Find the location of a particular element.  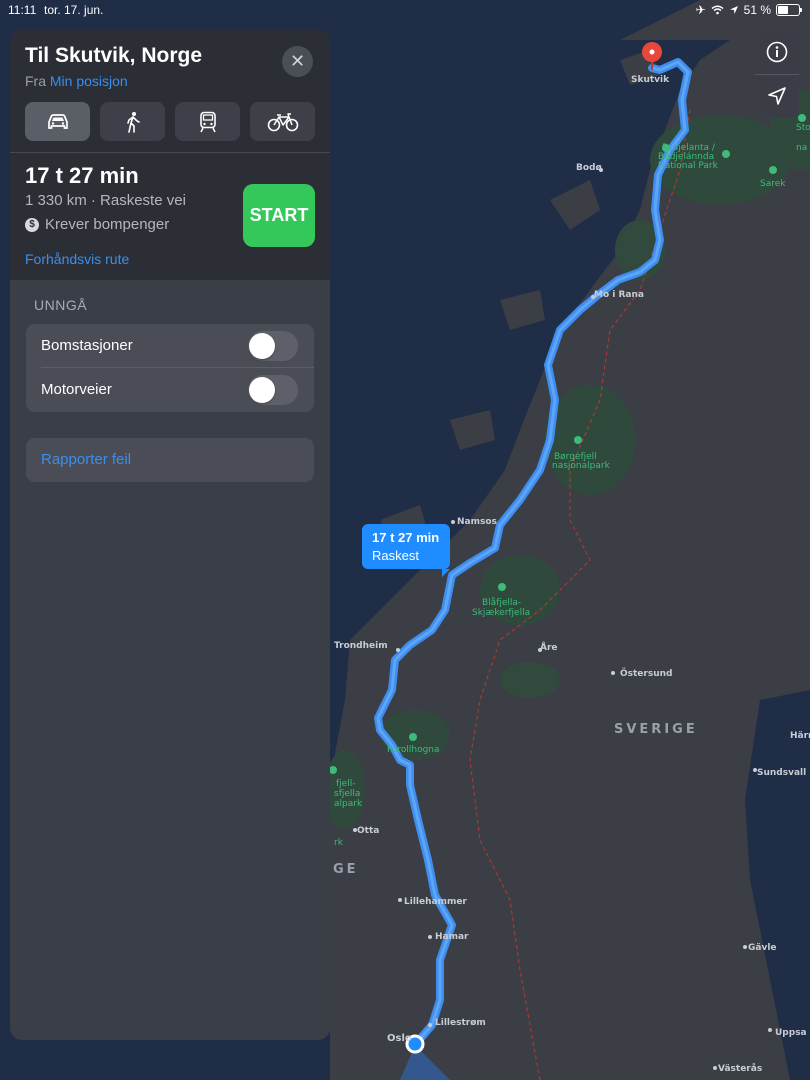

avoid-options: Bomstasjoner Motorveier is located at coordinates (170, 368).